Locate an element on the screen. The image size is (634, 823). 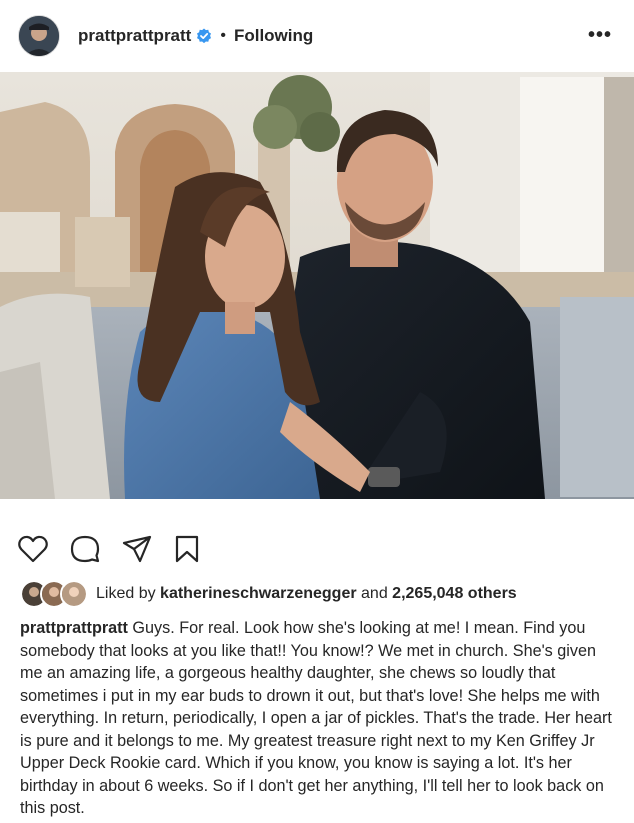
comment-bubble-icon is located at coordinates (85, 549).